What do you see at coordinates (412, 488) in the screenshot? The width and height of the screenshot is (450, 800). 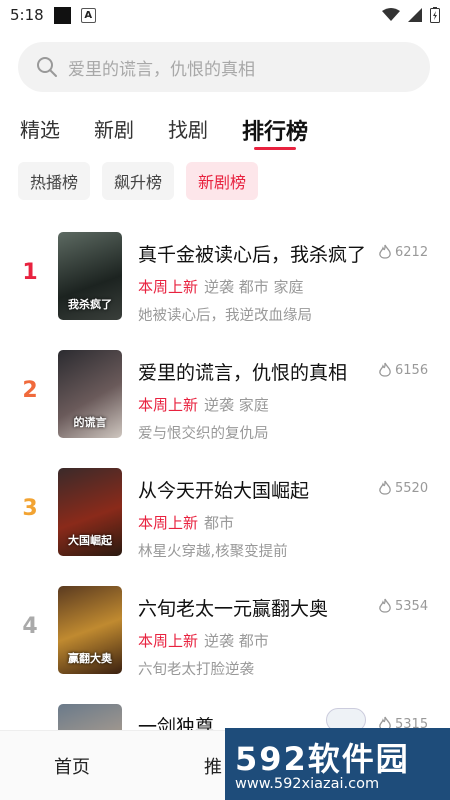 I see `heat-value: 5520` at bounding box center [412, 488].